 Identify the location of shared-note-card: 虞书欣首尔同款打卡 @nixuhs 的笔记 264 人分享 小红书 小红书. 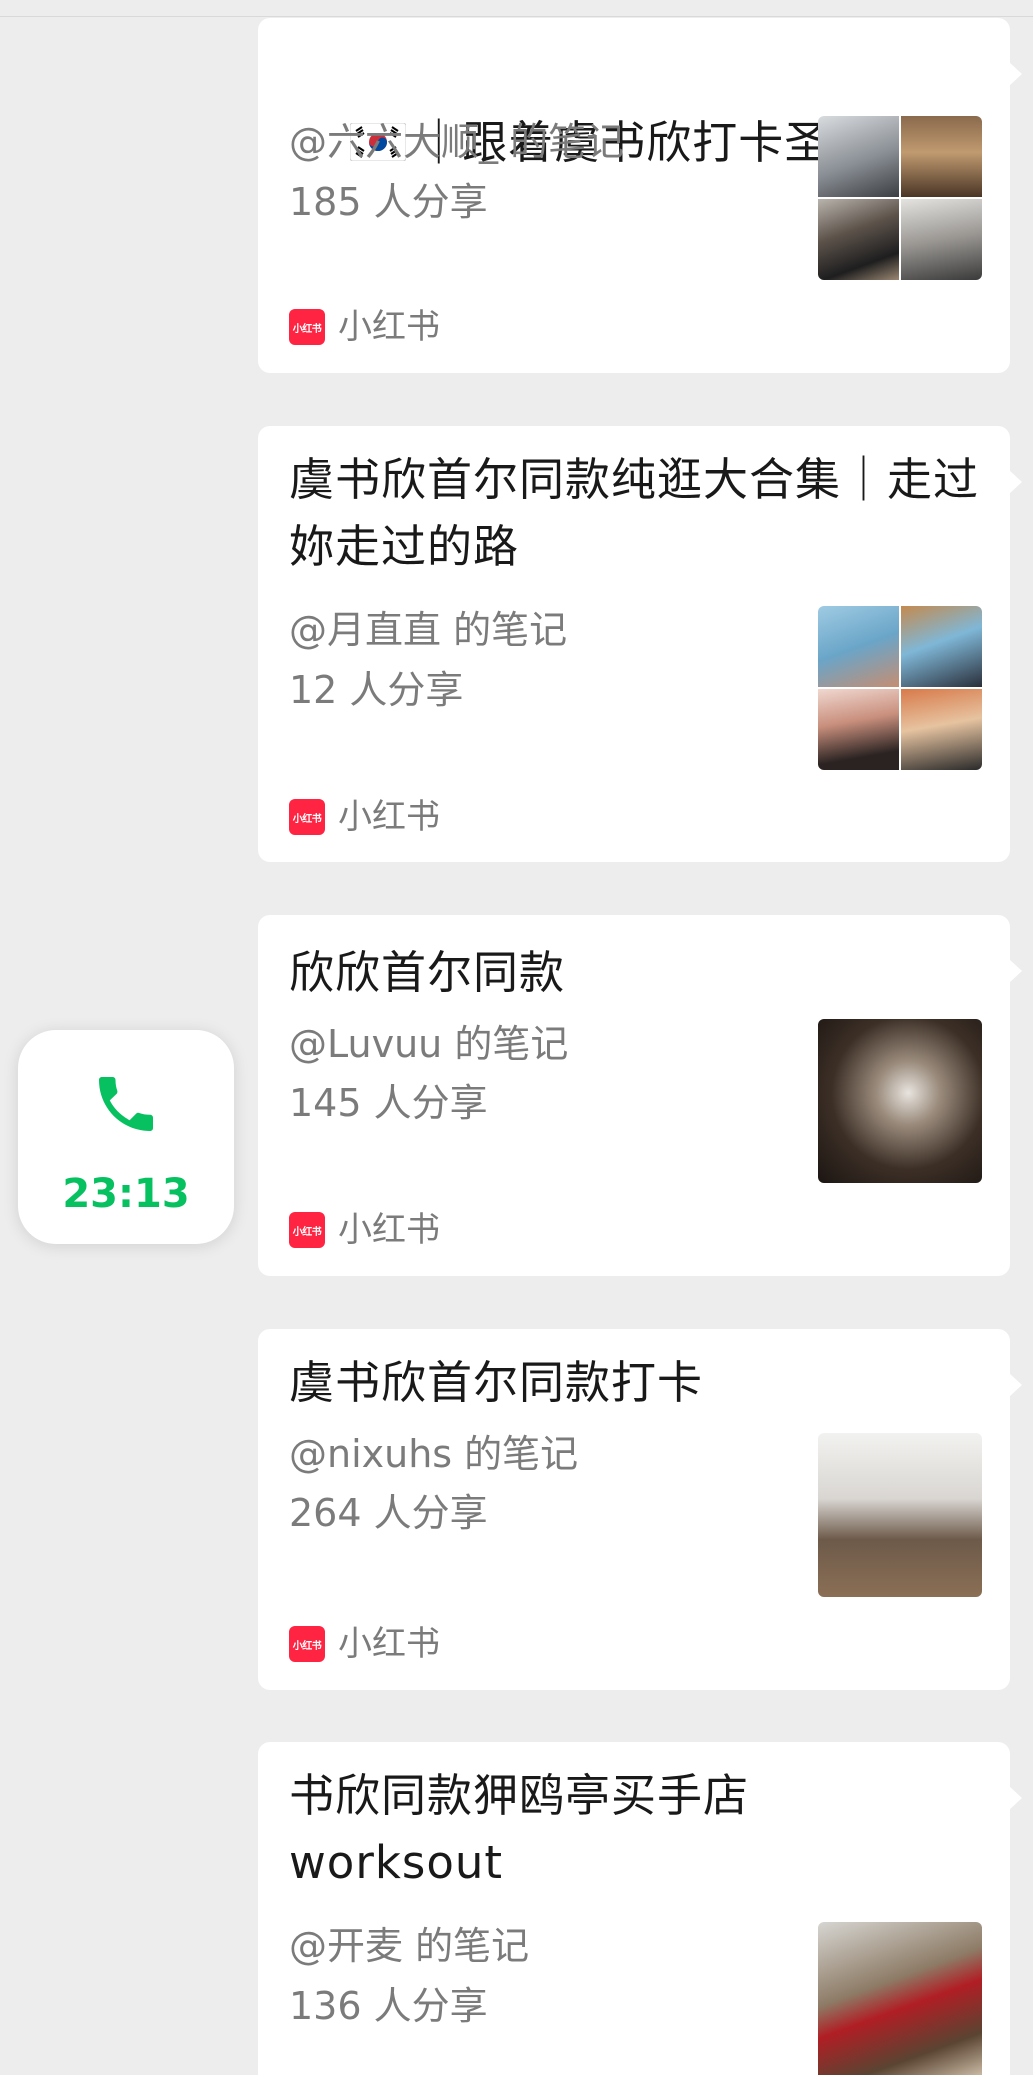
(640, 1509).